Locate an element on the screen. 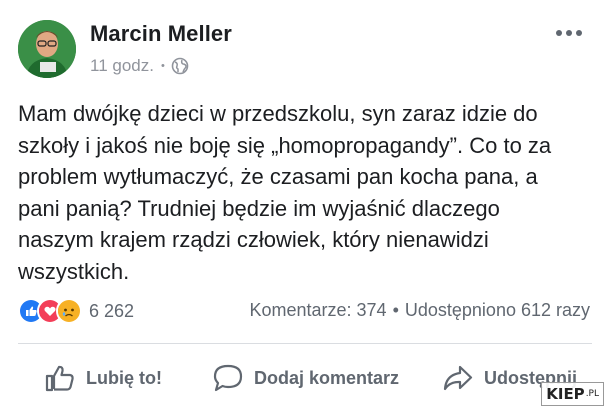 Image resolution: width=610 pixels, height=412 pixels. post-text-line: wszystkich. is located at coordinates (74, 271).